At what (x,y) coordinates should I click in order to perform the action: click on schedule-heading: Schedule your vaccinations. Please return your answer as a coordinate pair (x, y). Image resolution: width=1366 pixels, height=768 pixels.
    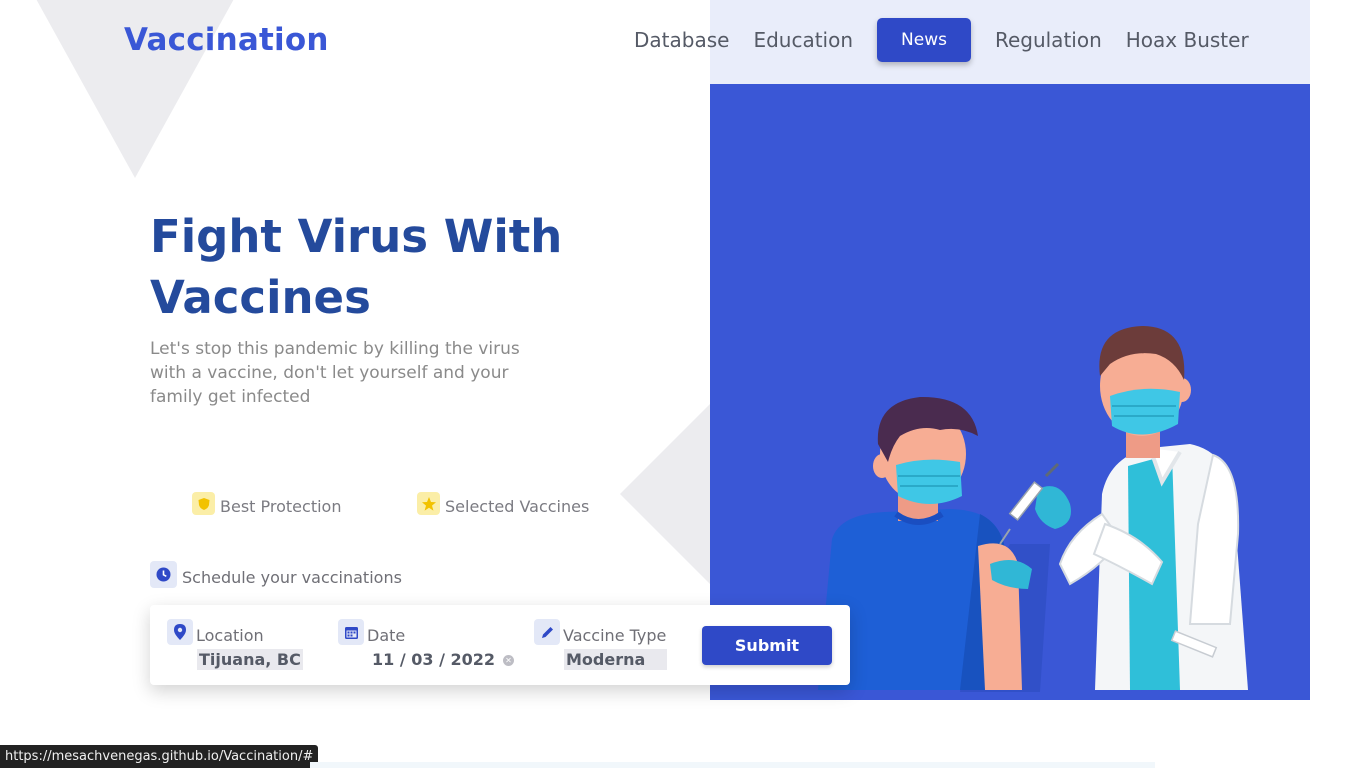
    Looking at the image, I should click on (276, 574).